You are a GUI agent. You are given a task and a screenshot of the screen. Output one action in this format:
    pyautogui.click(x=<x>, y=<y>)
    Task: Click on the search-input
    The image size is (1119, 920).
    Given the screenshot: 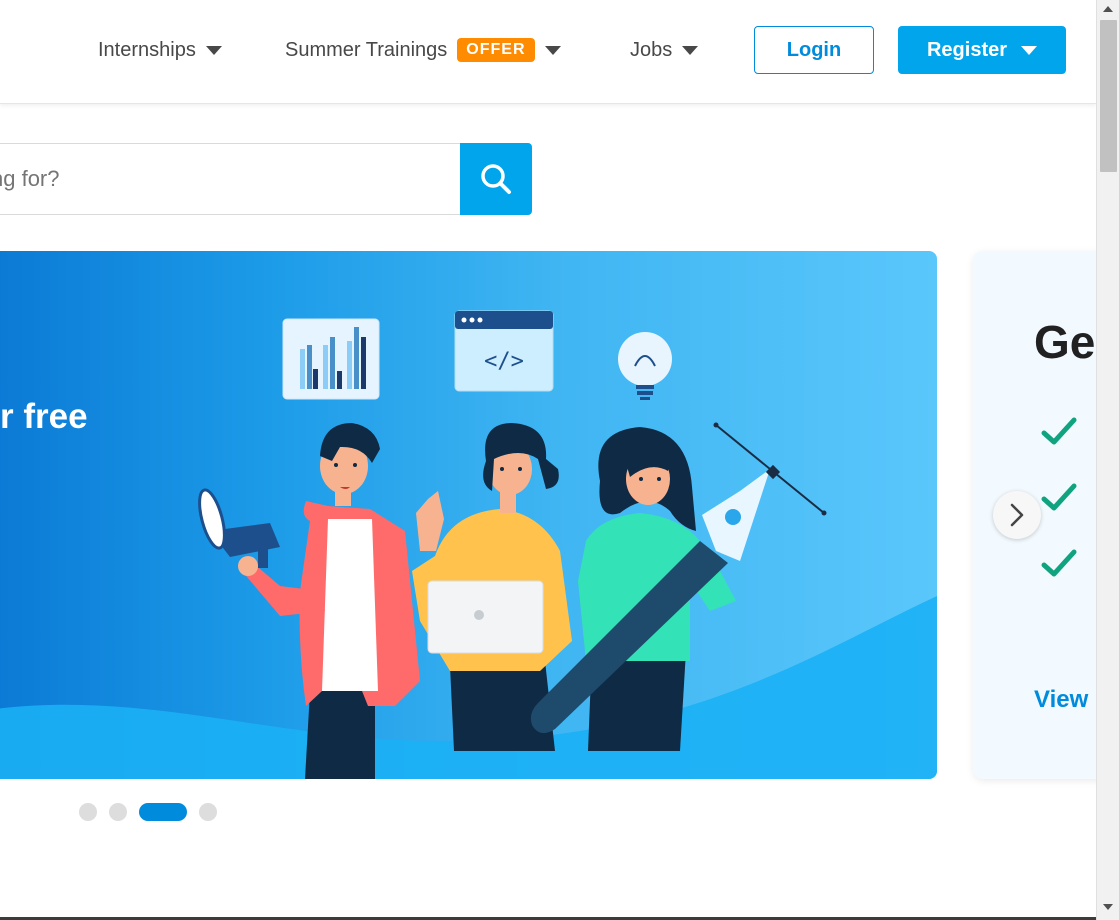 What is the action you would take?
    pyautogui.click(x=225, y=179)
    